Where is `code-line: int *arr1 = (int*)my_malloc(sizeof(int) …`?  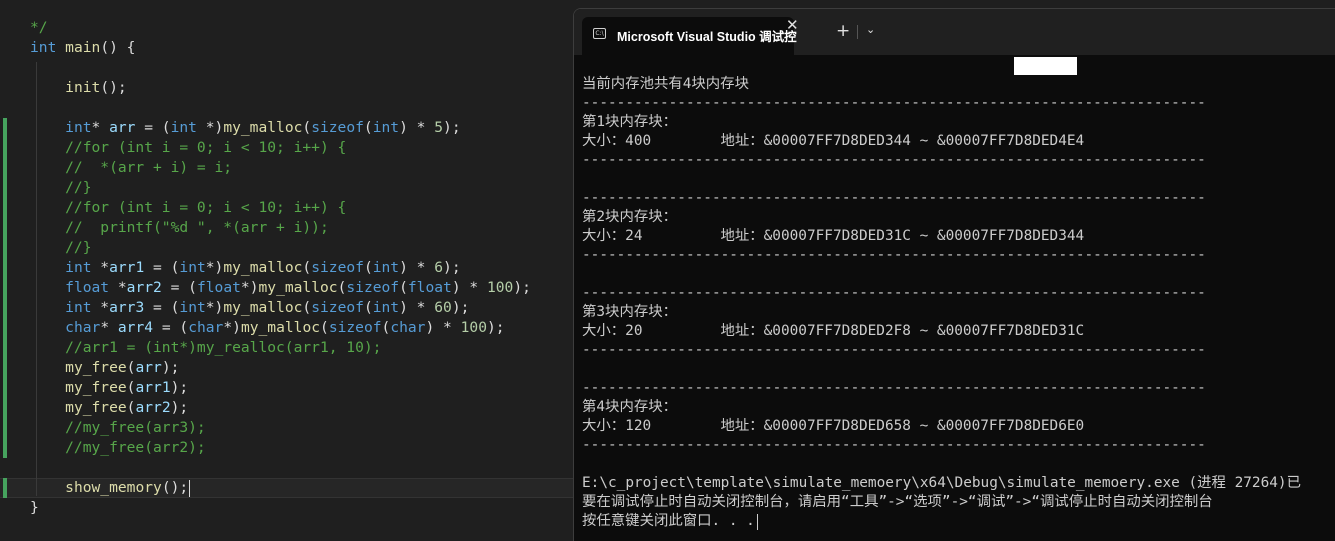 code-line: int *arr1 = (int*)my_malloc(sizeof(int) … is located at coordinates (245, 268).